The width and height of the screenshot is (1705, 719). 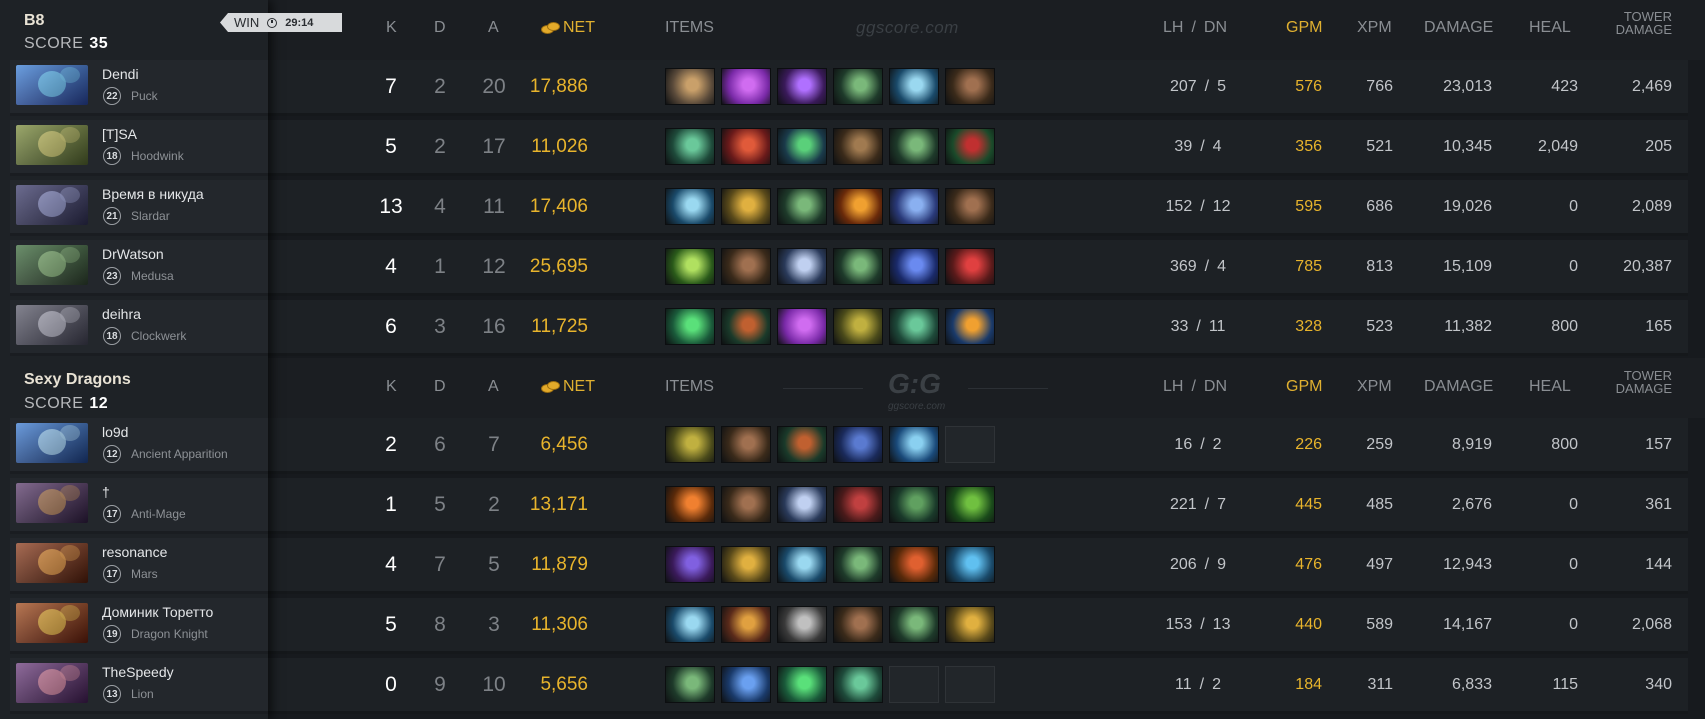 What do you see at coordinates (550, 28) in the screenshot?
I see `gold-coins-icon` at bounding box center [550, 28].